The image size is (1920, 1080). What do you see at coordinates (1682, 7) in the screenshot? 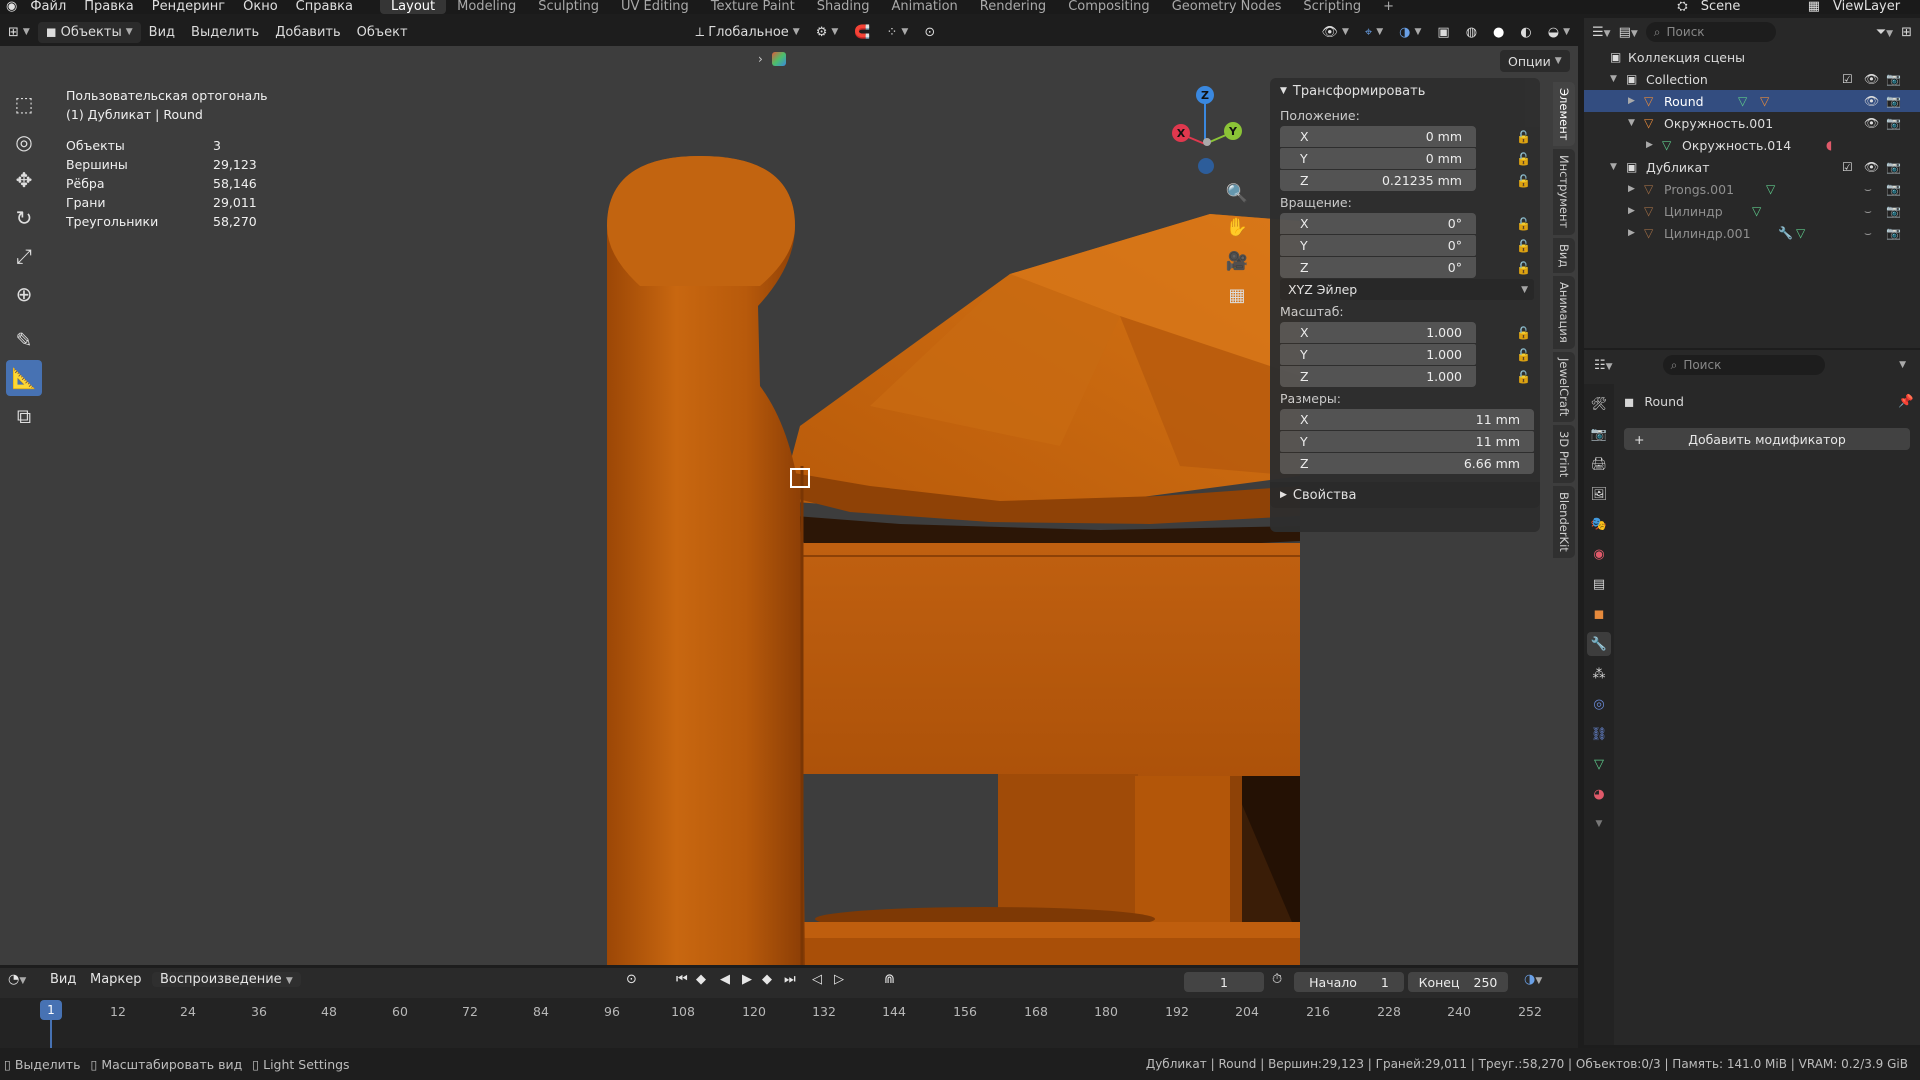
I see `scene-icon: ⛭` at bounding box center [1682, 7].